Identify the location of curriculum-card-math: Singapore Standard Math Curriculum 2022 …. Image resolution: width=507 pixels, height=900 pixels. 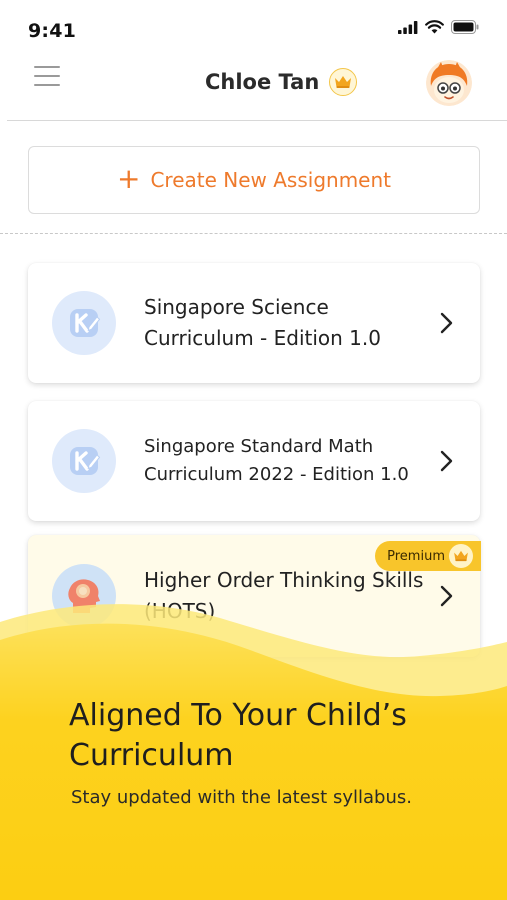
(254, 461).